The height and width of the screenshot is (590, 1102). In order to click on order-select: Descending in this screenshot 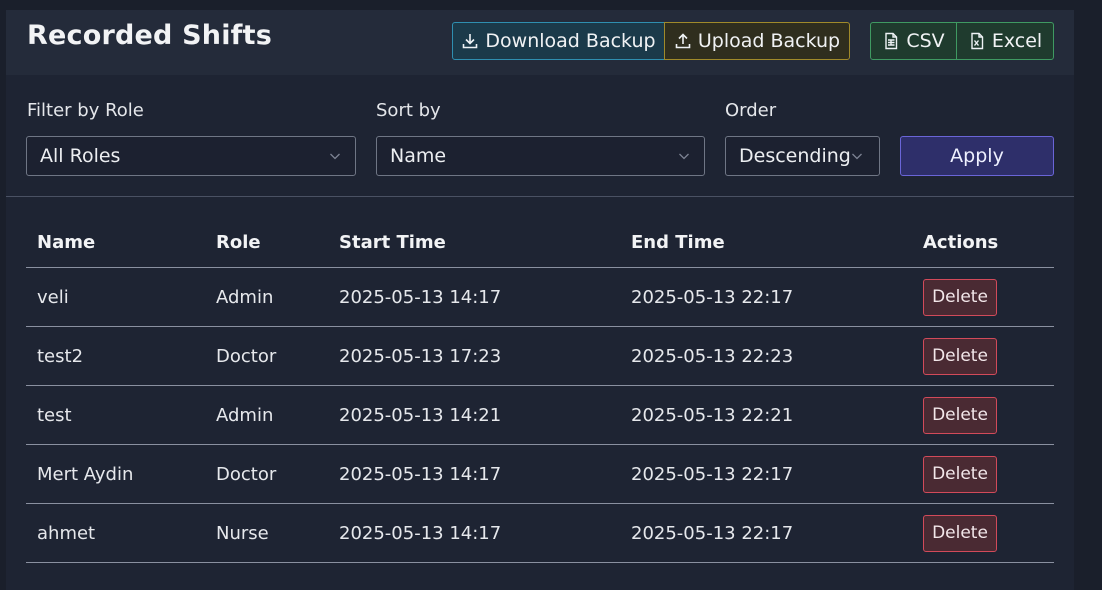, I will do `click(802, 156)`.